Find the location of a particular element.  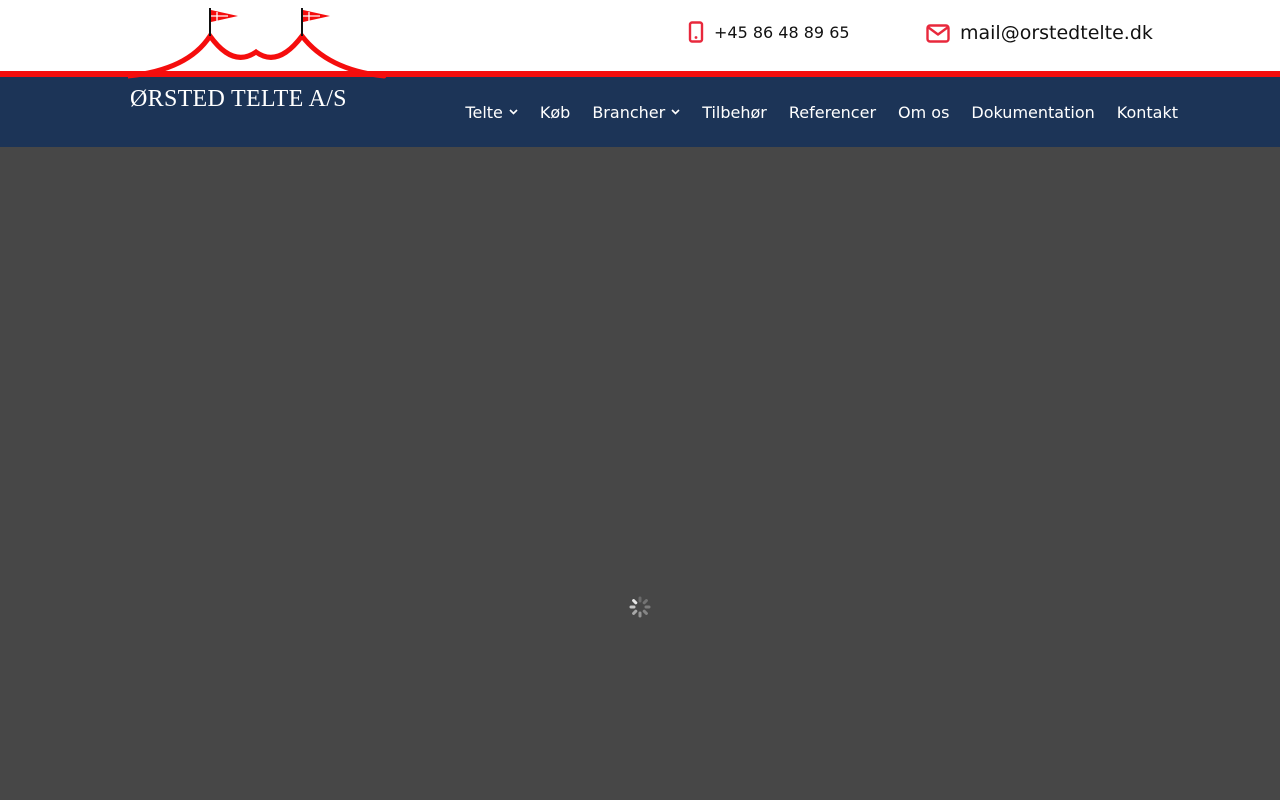

email-contact: mail@orstedtelte.dk is located at coordinates (1039, 33).